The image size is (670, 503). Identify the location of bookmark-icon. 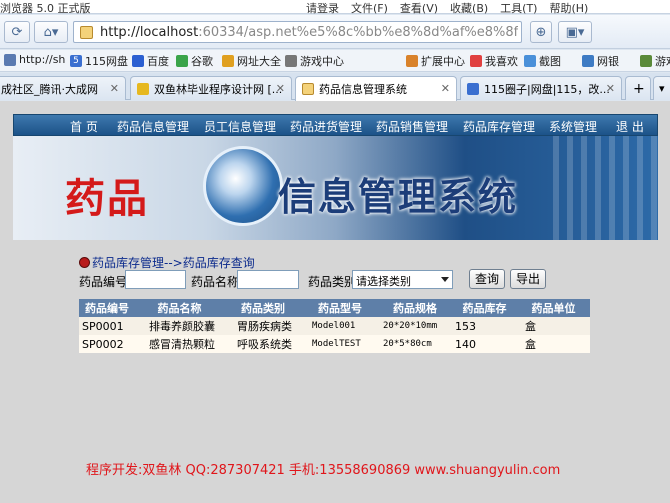
(10, 59).